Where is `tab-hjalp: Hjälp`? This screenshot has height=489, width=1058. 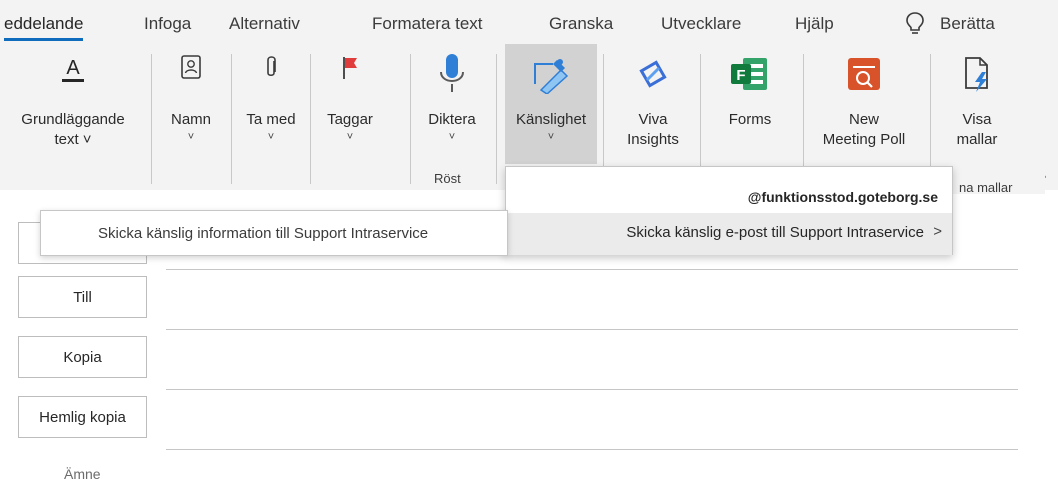
tab-hjalp: Hjälp is located at coordinates (814, 24).